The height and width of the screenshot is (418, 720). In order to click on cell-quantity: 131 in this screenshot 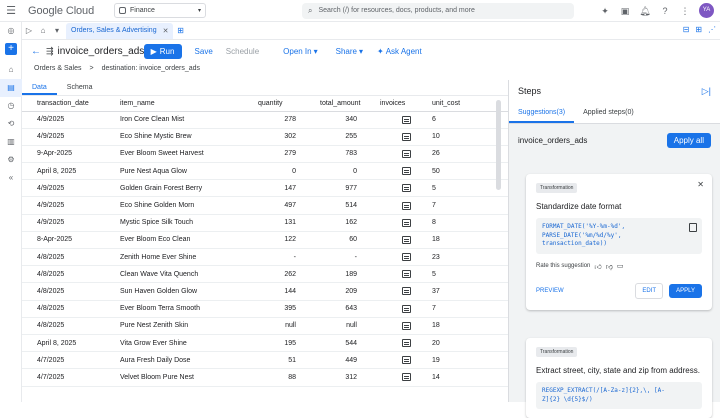, I will do `click(285, 223)`.